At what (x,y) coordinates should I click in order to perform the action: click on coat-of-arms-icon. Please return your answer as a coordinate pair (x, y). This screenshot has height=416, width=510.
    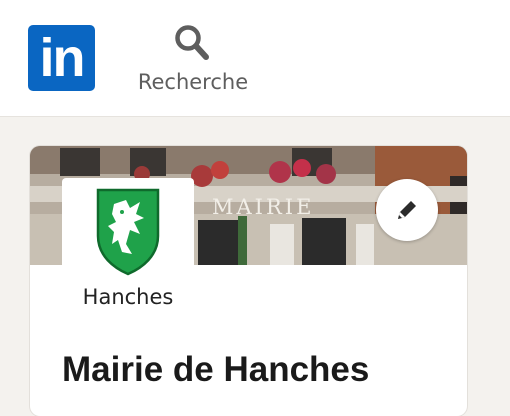
    Looking at the image, I should click on (128, 232).